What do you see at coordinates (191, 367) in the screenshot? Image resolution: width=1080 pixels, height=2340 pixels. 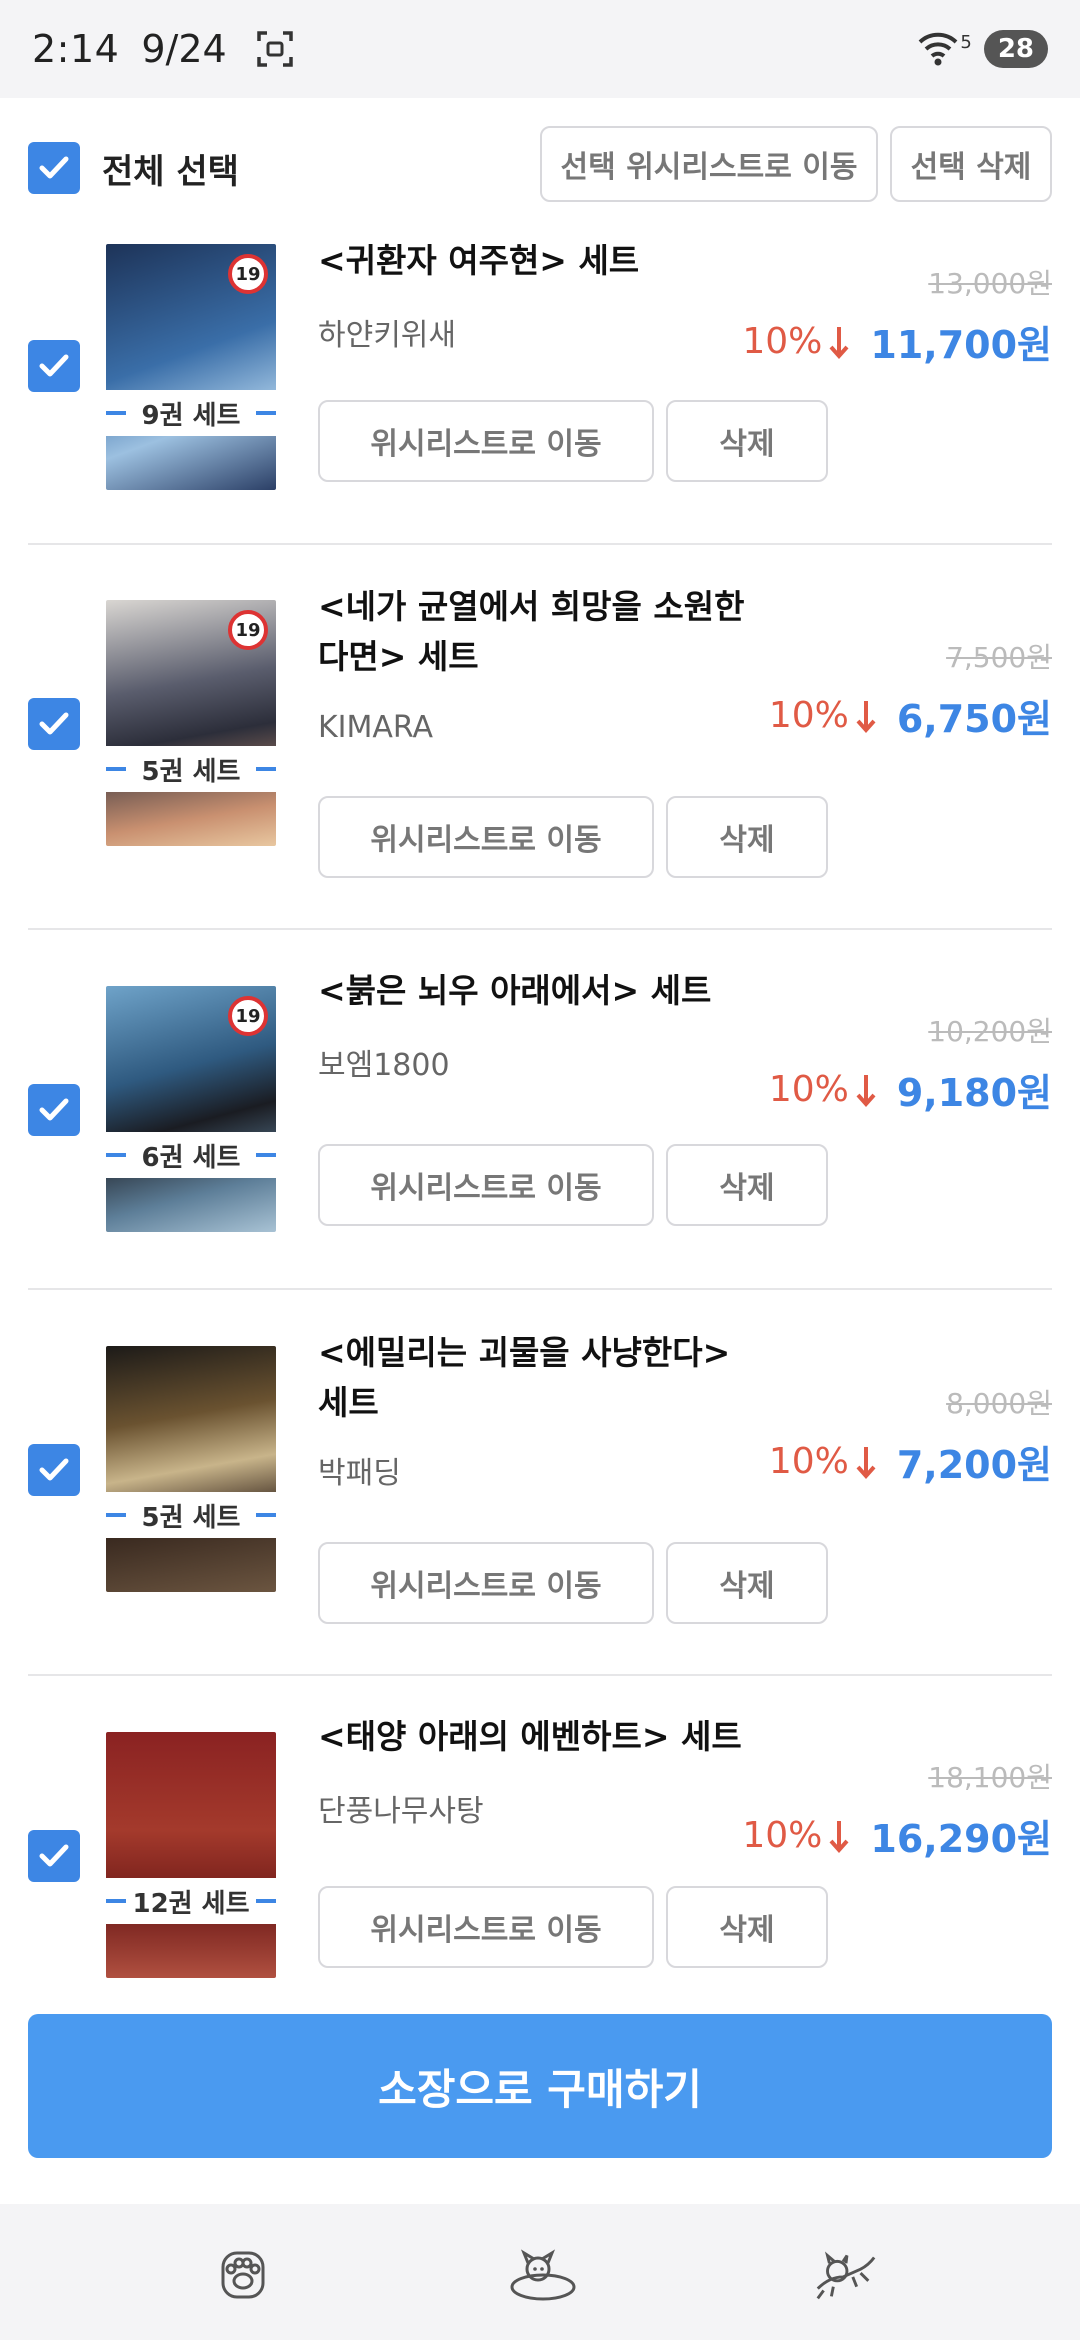 I see `book-cover: 19 9권 세트` at bounding box center [191, 367].